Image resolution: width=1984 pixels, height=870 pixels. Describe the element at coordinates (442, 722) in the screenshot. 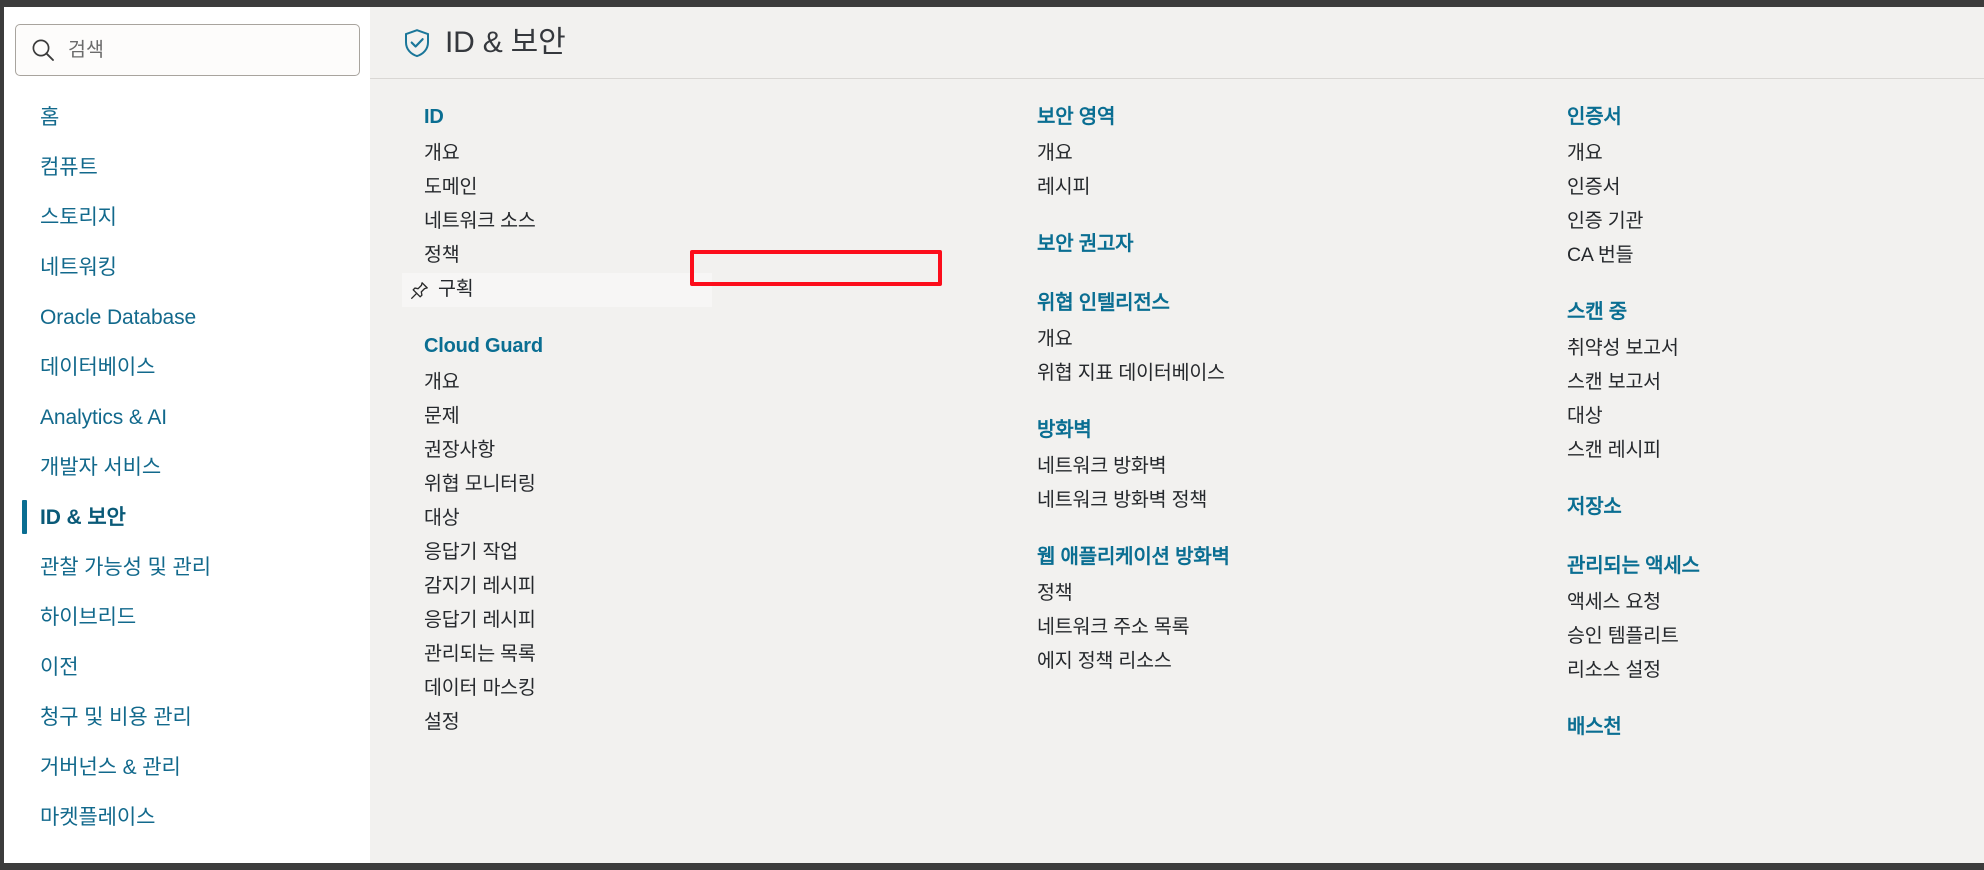

I see `menu-link-label: 설정` at that location.